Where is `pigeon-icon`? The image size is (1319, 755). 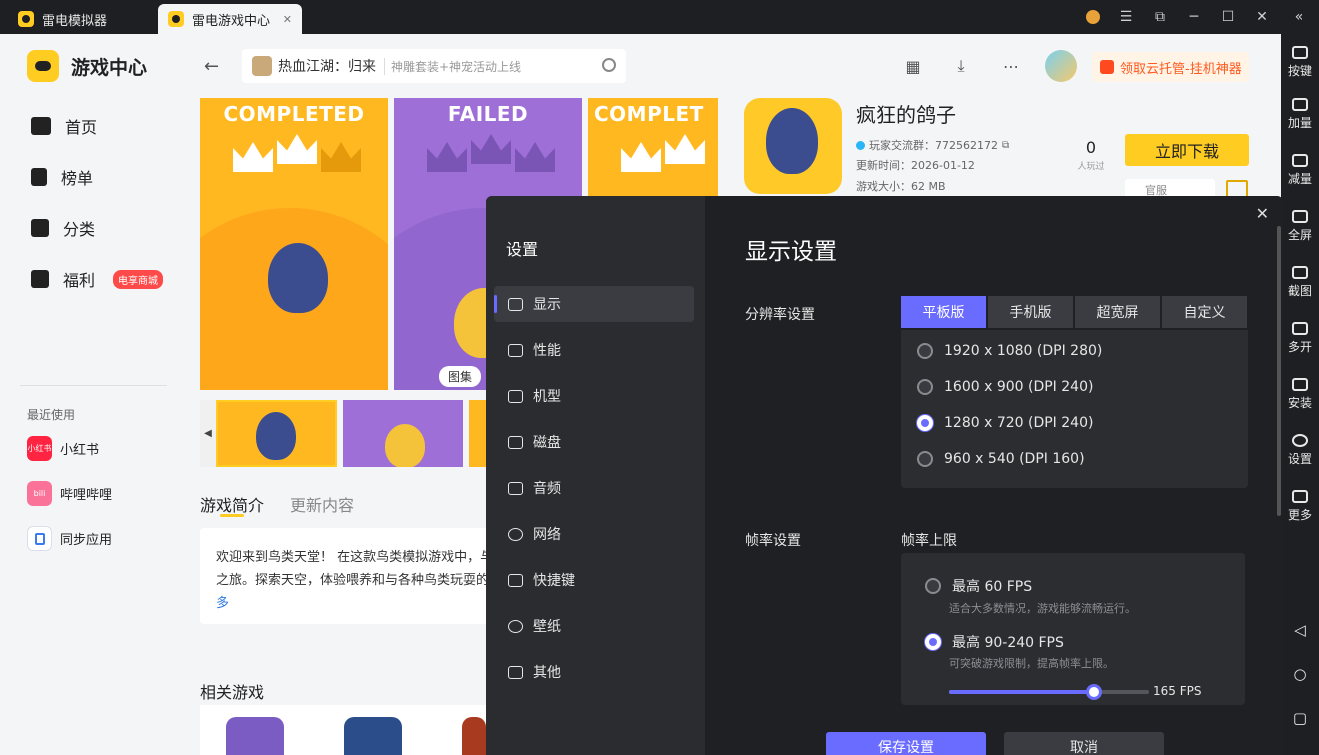 pigeon-icon is located at coordinates (792, 141).